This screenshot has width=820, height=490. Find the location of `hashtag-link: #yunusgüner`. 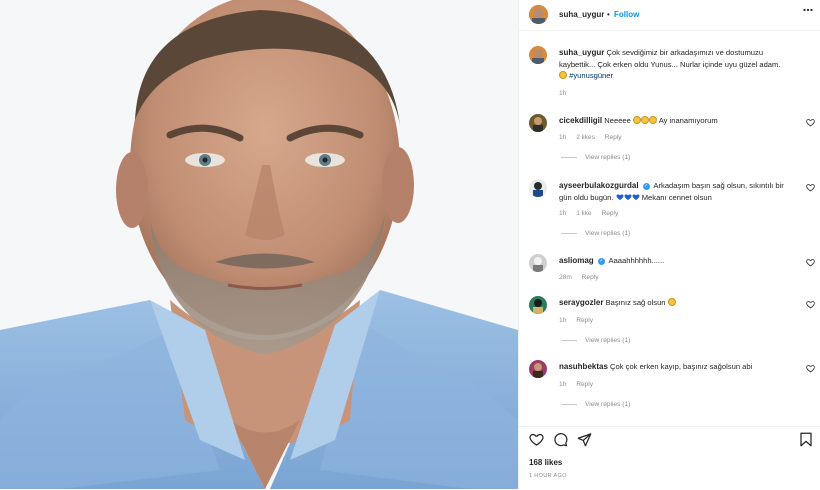

hashtag-link: #yunusgüner is located at coordinates (591, 75).